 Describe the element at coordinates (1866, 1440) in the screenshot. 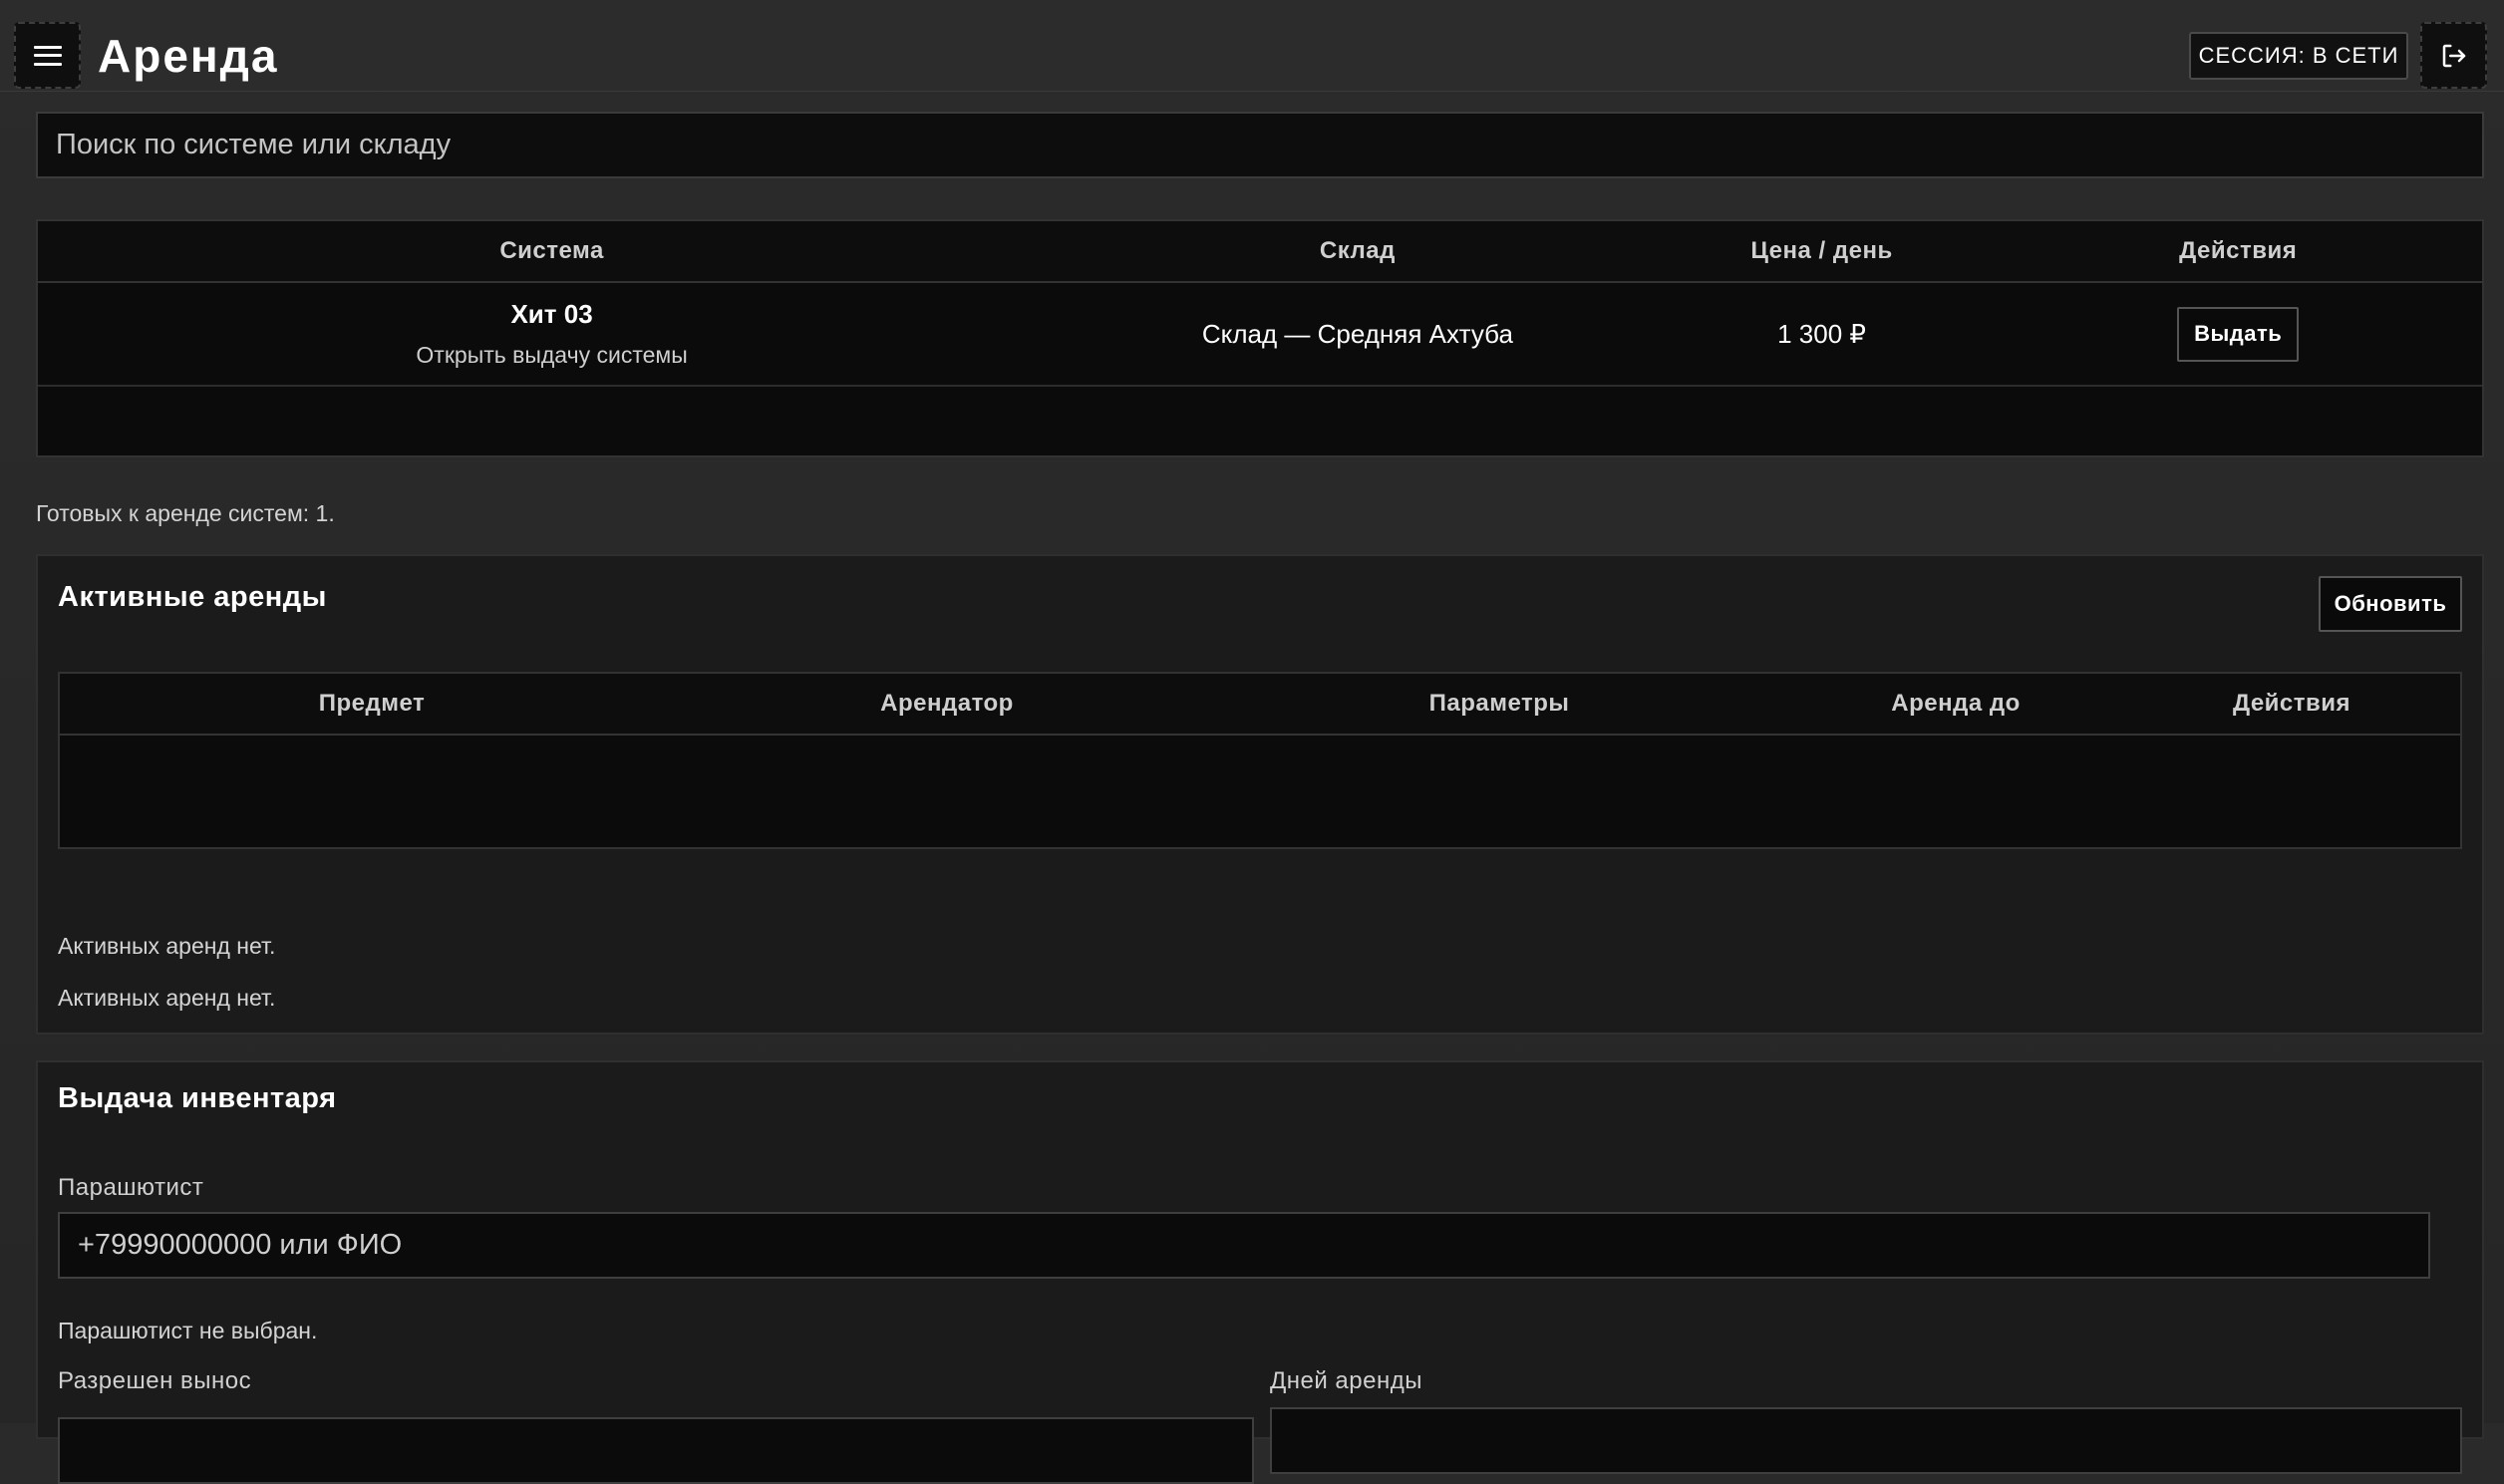

I see `rental-days-input` at that location.